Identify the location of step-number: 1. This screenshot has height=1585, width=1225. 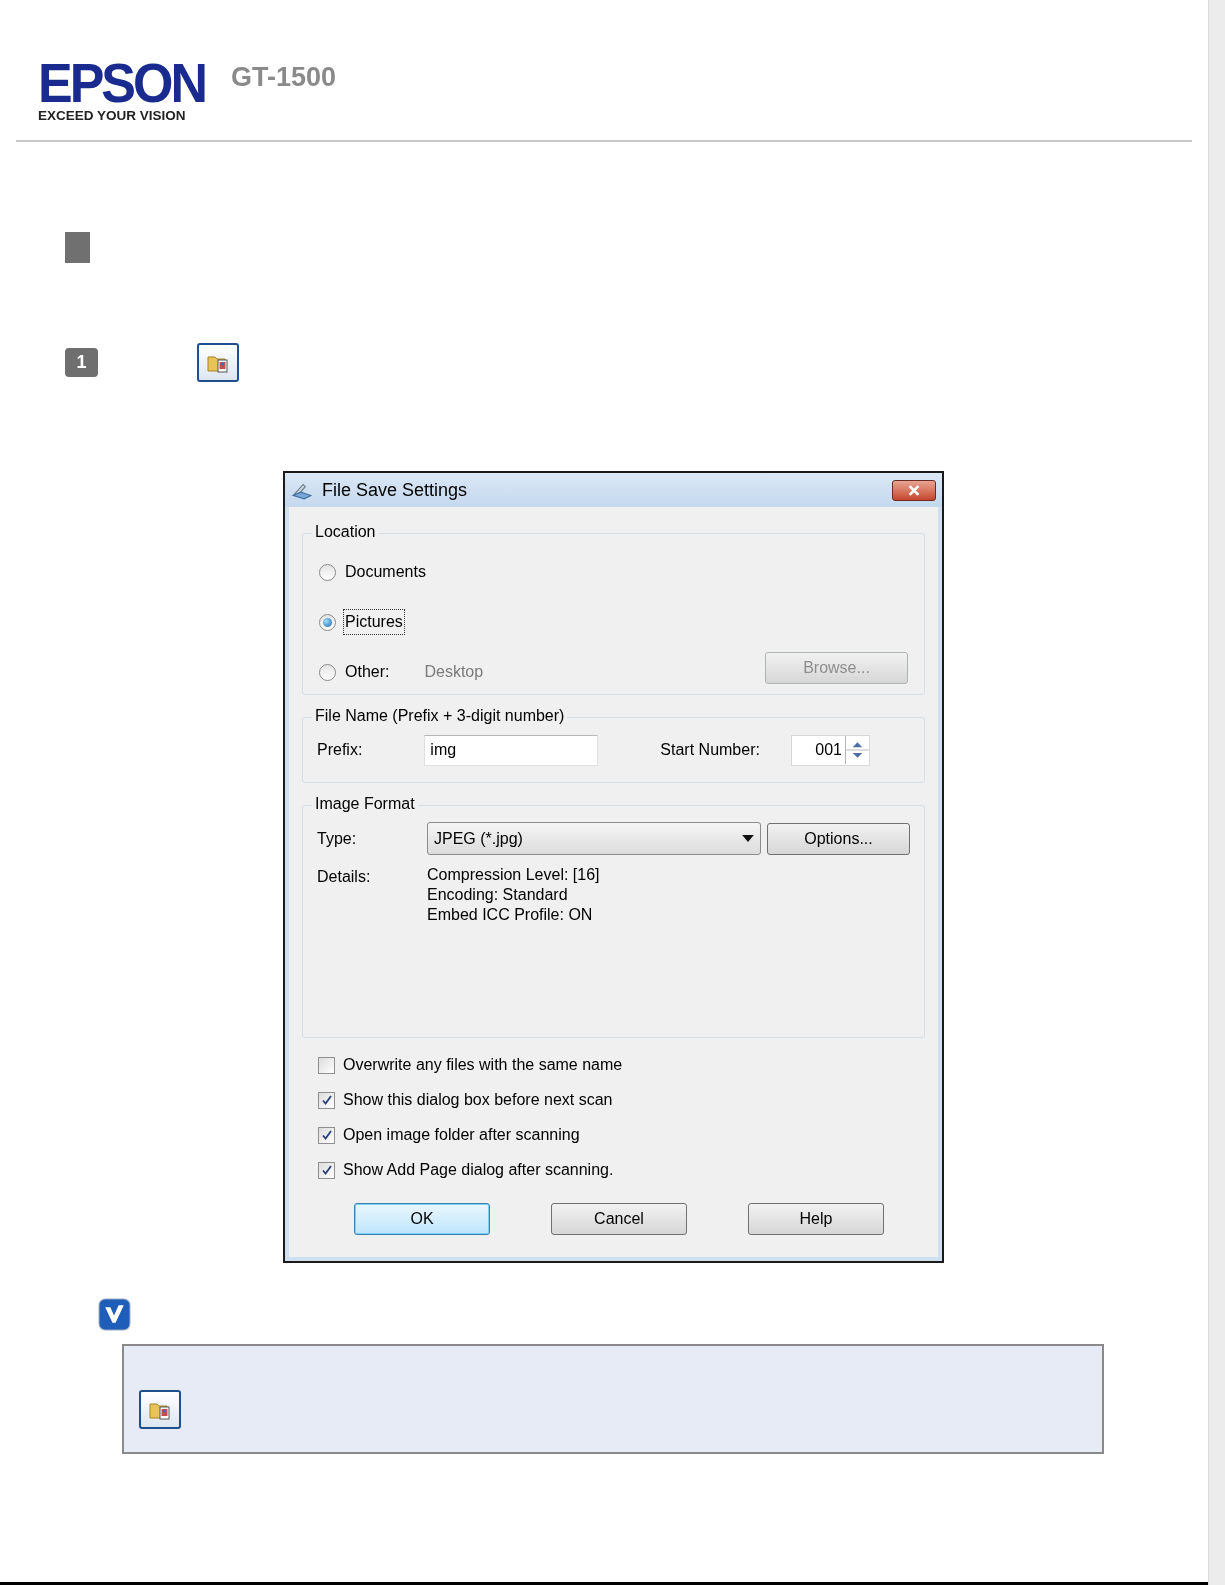
(81, 362).